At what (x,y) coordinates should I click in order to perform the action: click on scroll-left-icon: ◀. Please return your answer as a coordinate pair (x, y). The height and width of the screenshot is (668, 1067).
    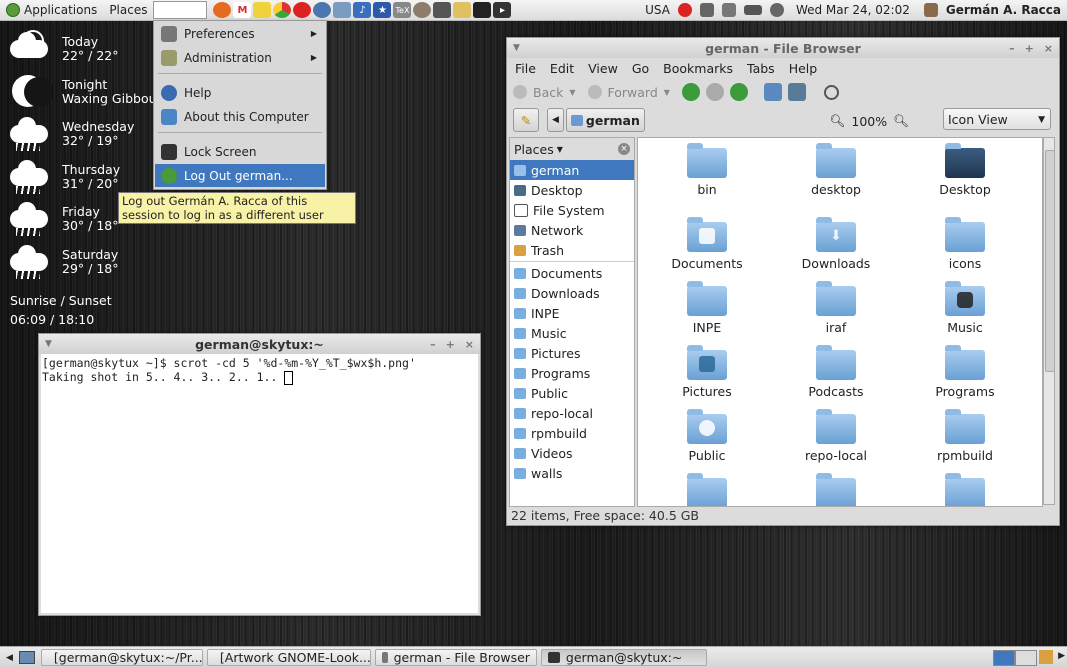
    Looking at the image, I should click on (9, 658).